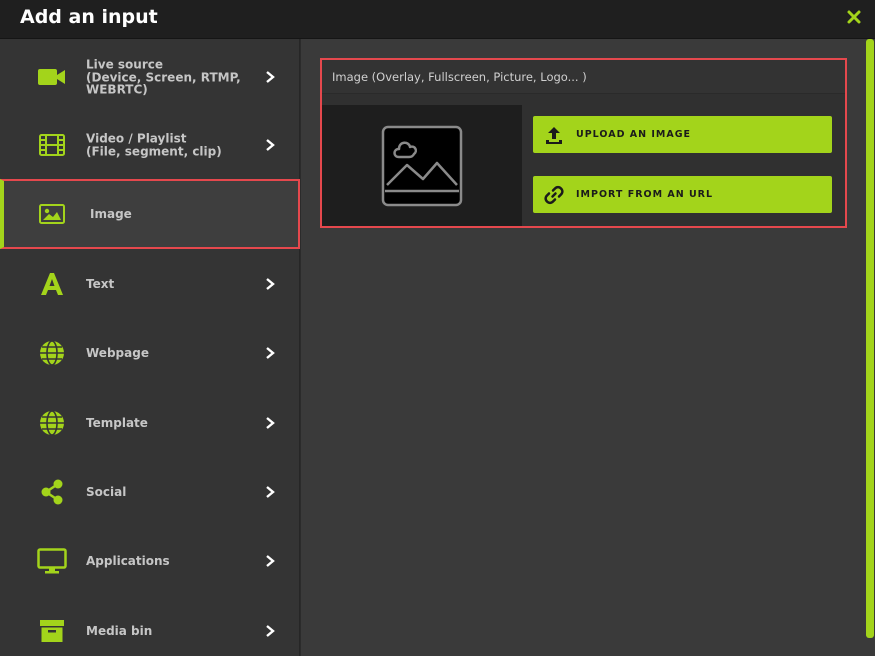 The height and width of the screenshot is (656, 875). I want to click on dialog-title: Add an input, so click(89, 17).